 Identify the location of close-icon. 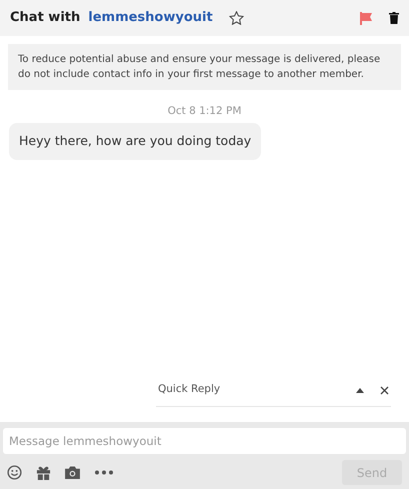
(384, 390).